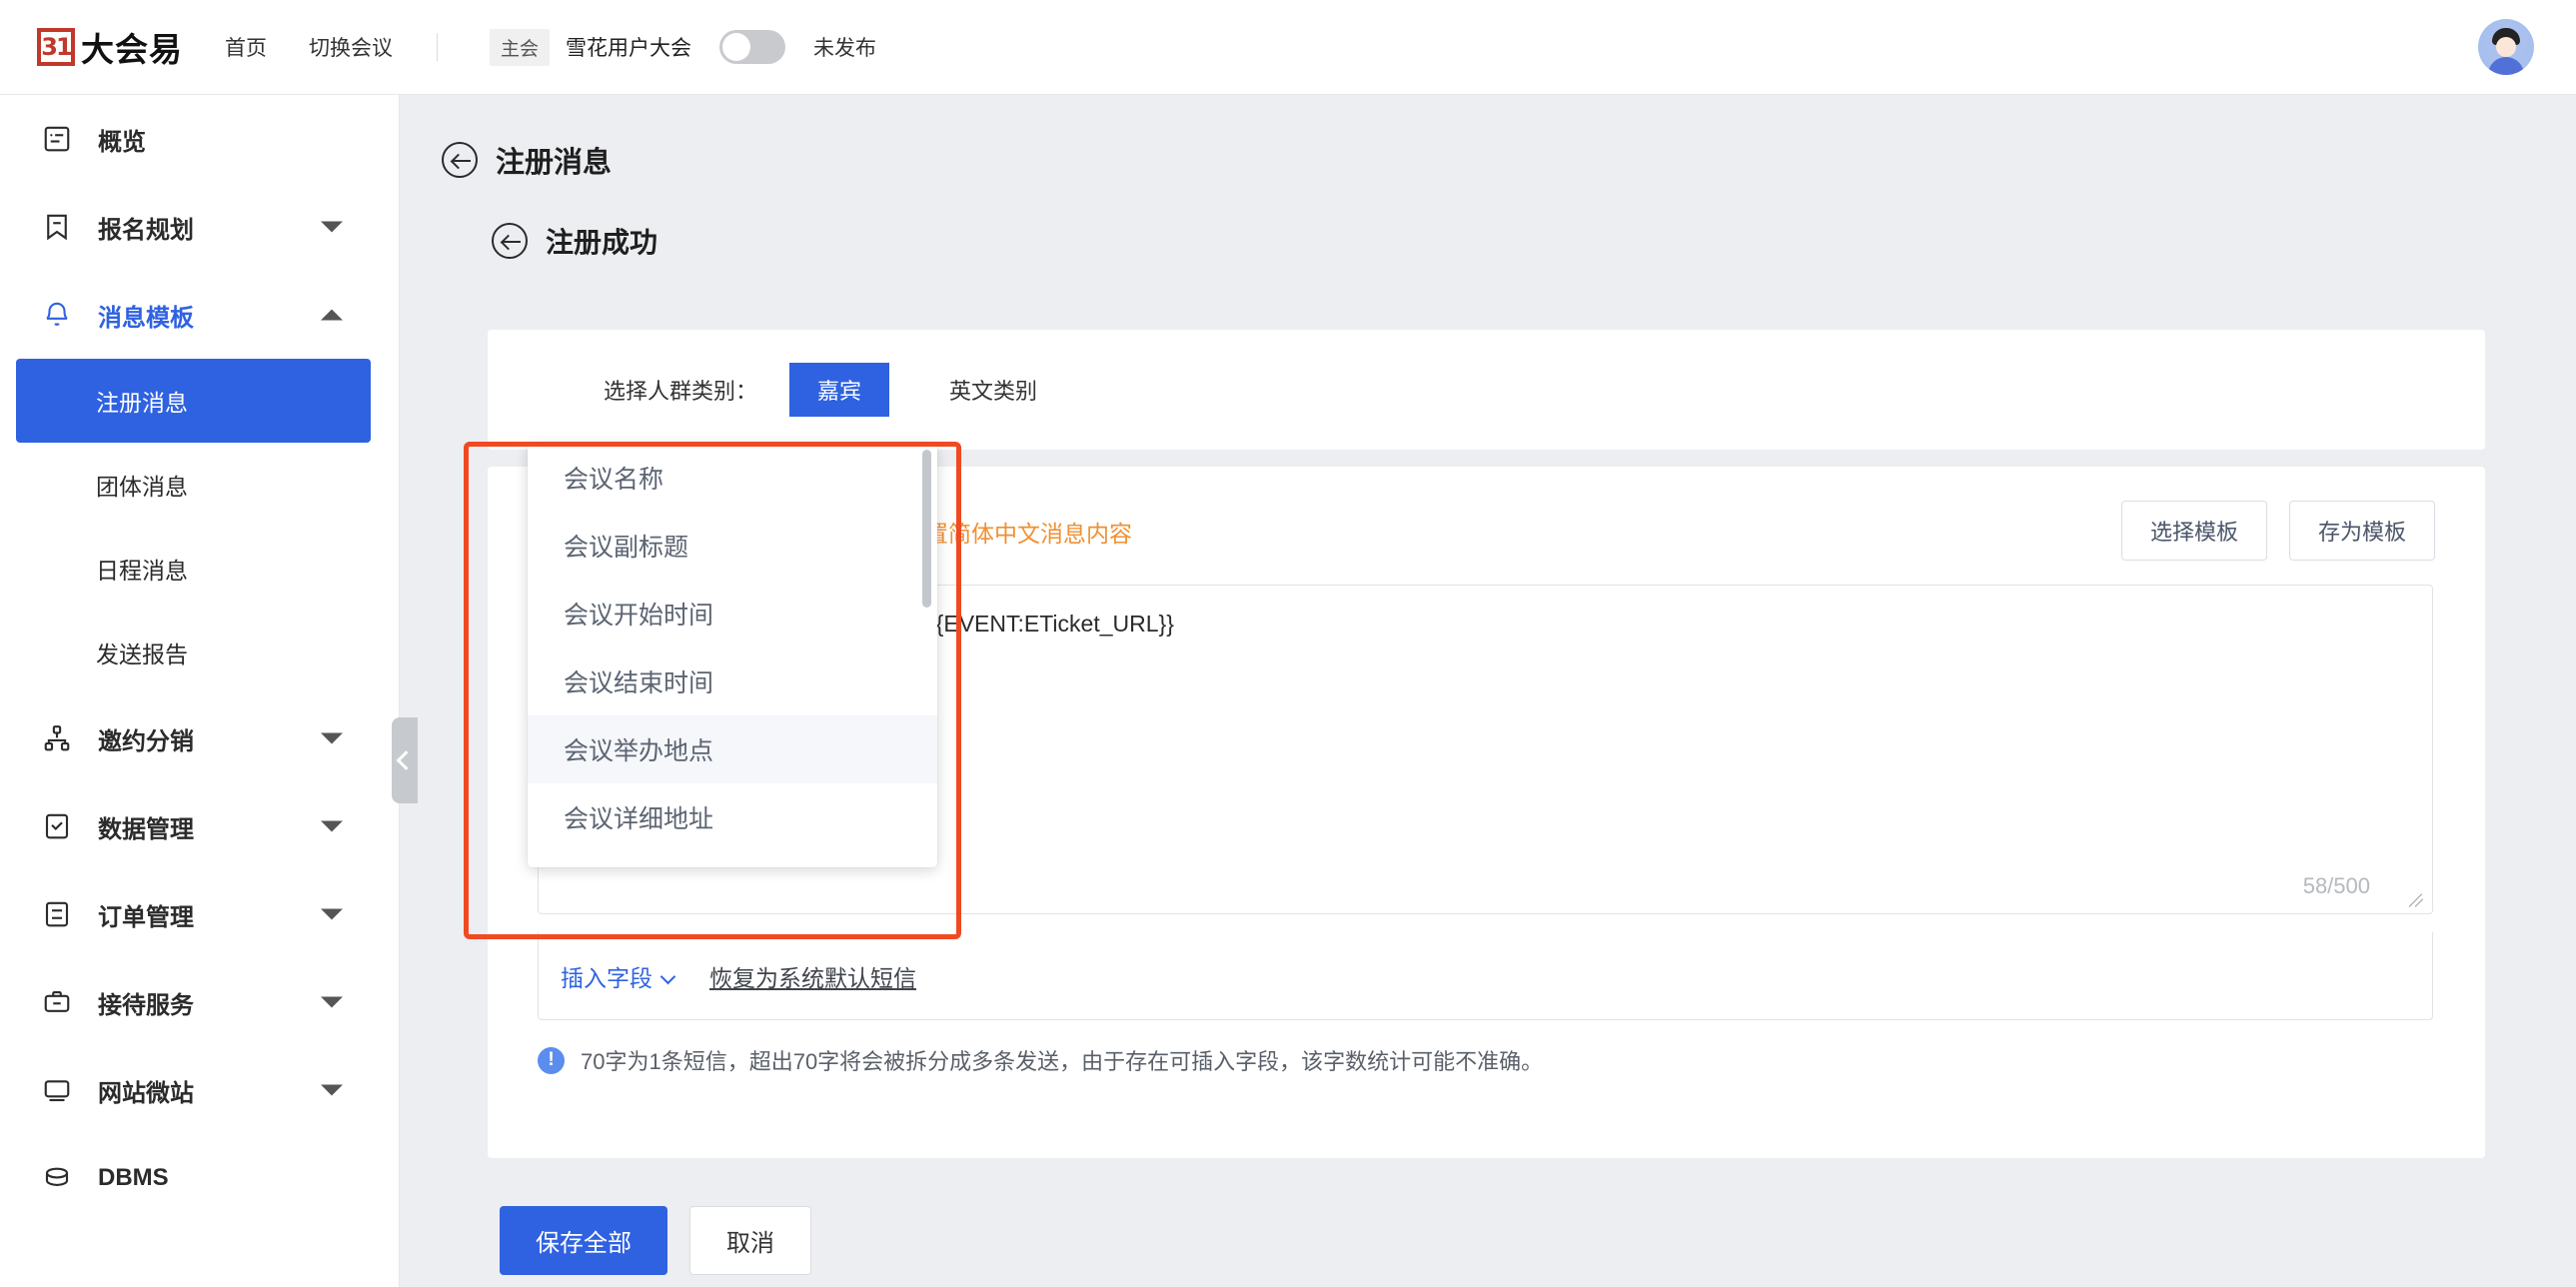  What do you see at coordinates (146, 917) in the screenshot?
I see `sidebar-label-order-management: 订单管理` at bounding box center [146, 917].